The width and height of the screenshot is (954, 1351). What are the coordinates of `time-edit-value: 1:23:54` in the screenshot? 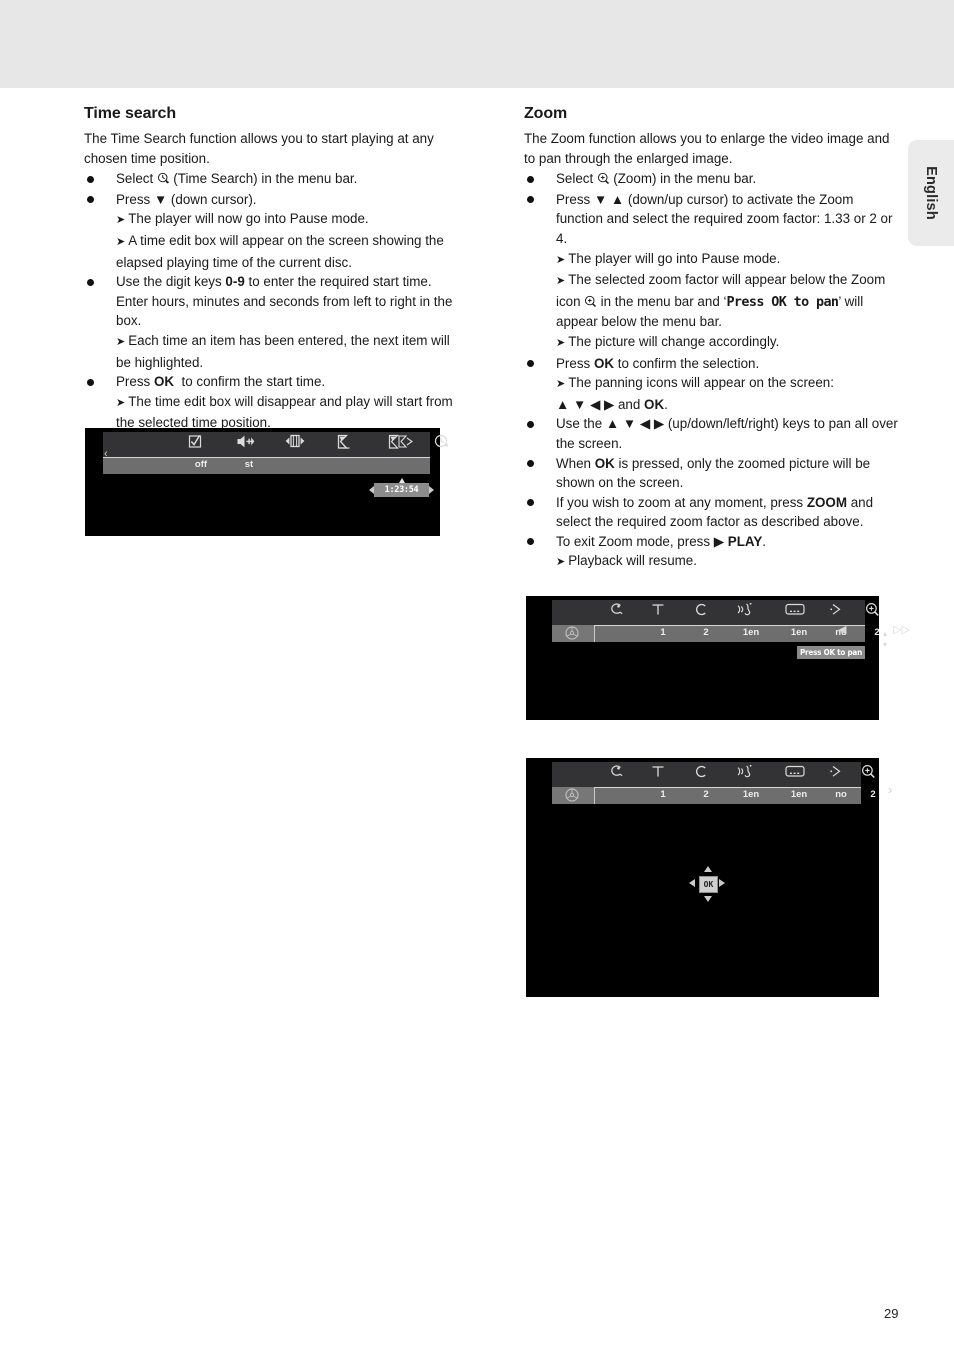 It's located at (401, 490).